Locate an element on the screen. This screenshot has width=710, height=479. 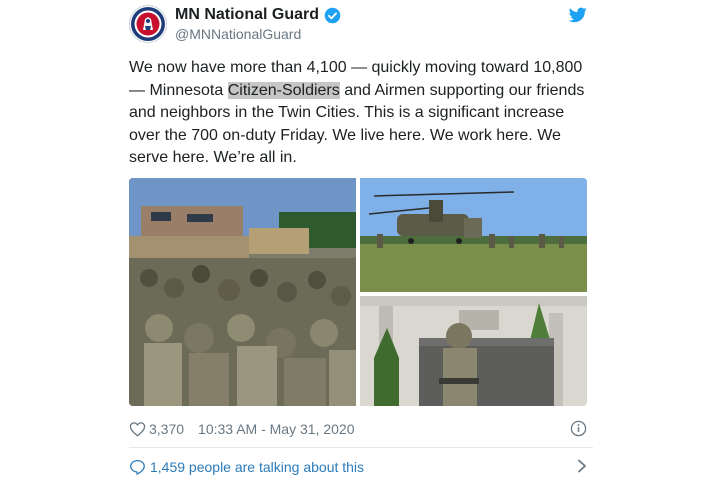
account-handle: @MNNationalGuard is located at coordinates (238, 34).